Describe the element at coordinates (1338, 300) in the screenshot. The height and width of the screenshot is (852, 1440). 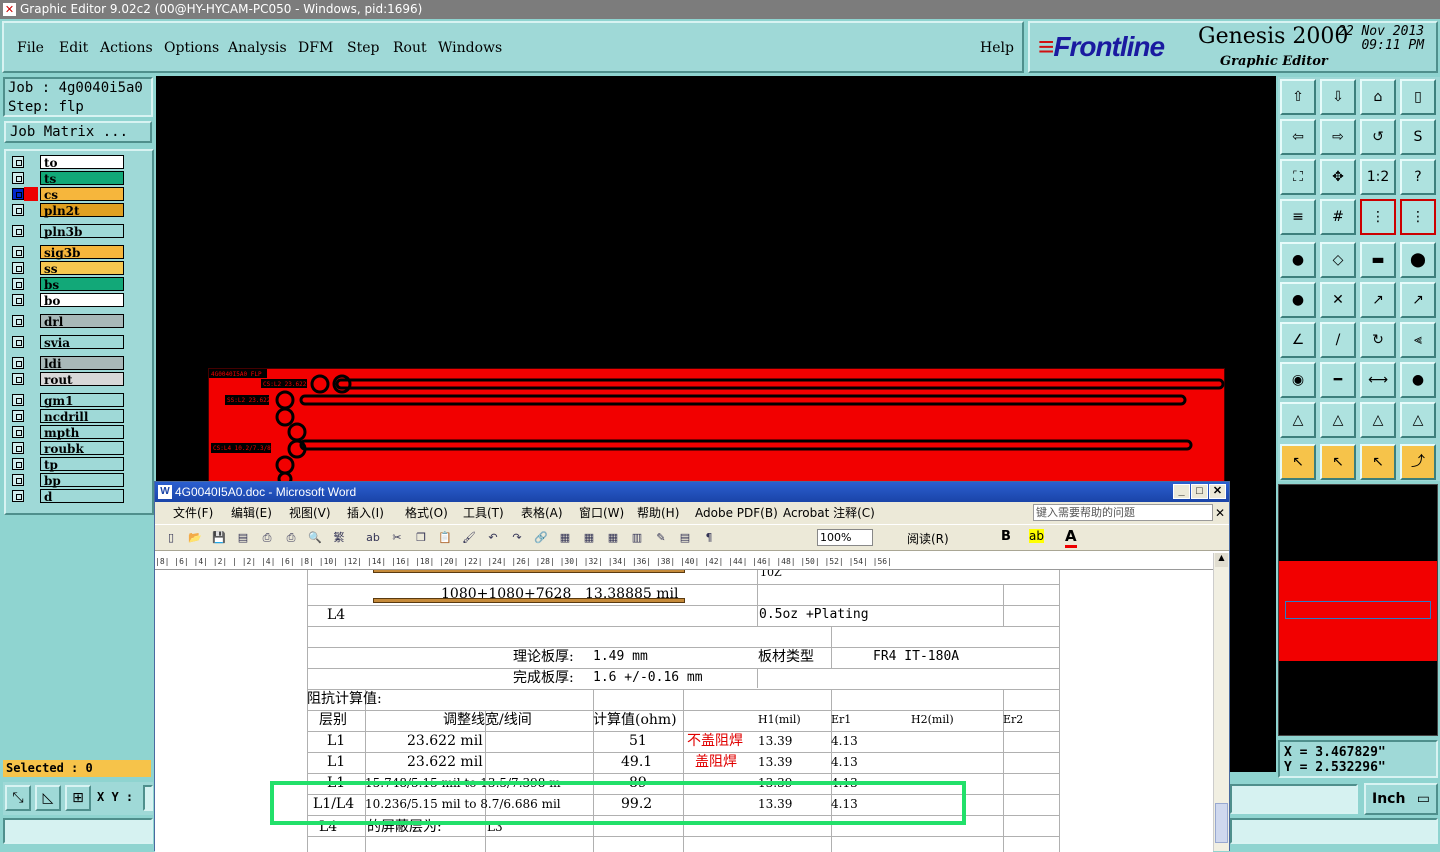
I see `cross-icon: ✕` at that location.